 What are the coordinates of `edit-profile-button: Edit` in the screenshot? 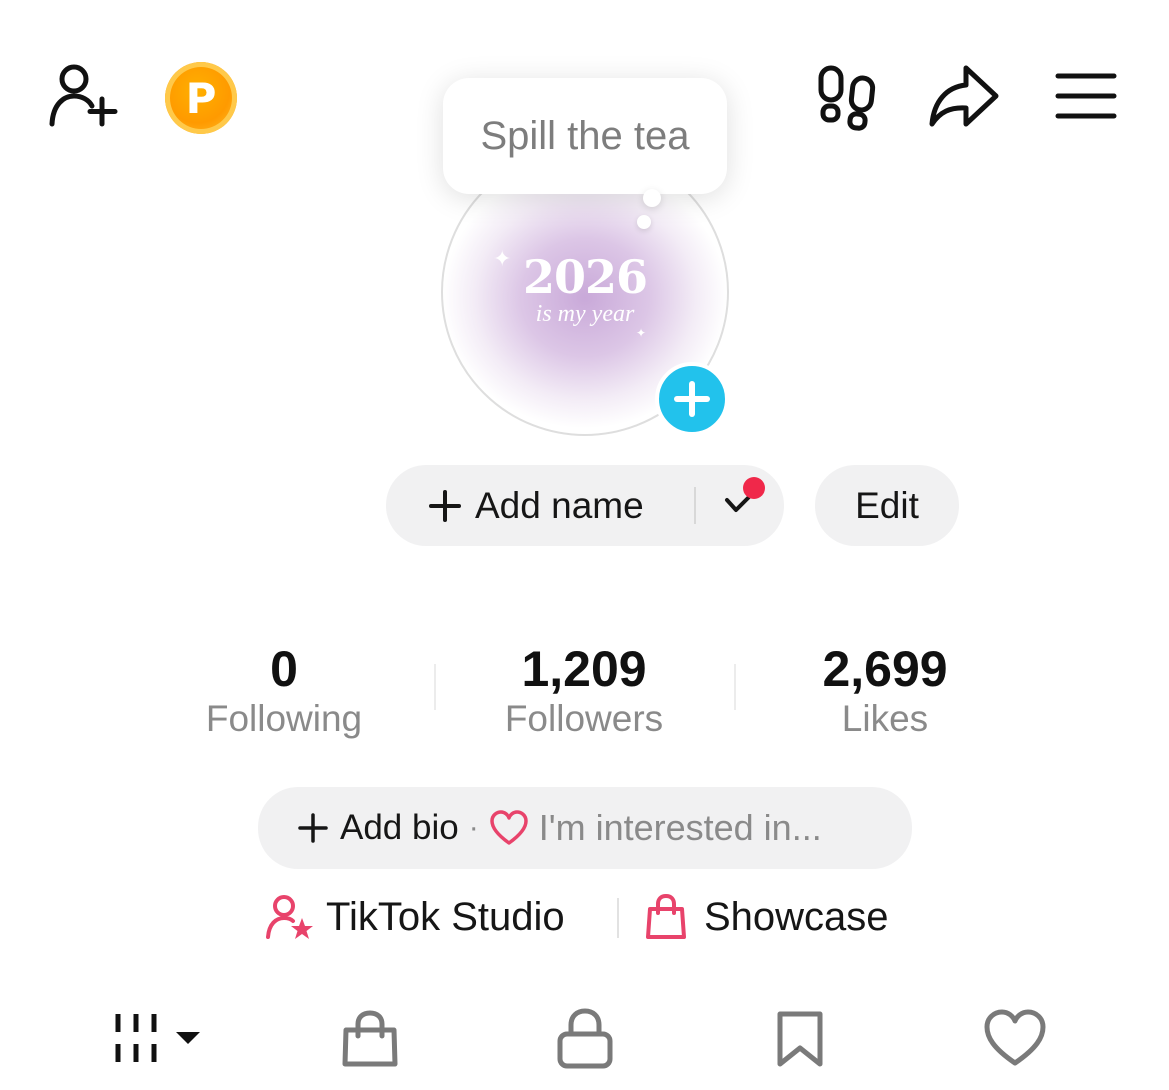 It's located at (887, 505).